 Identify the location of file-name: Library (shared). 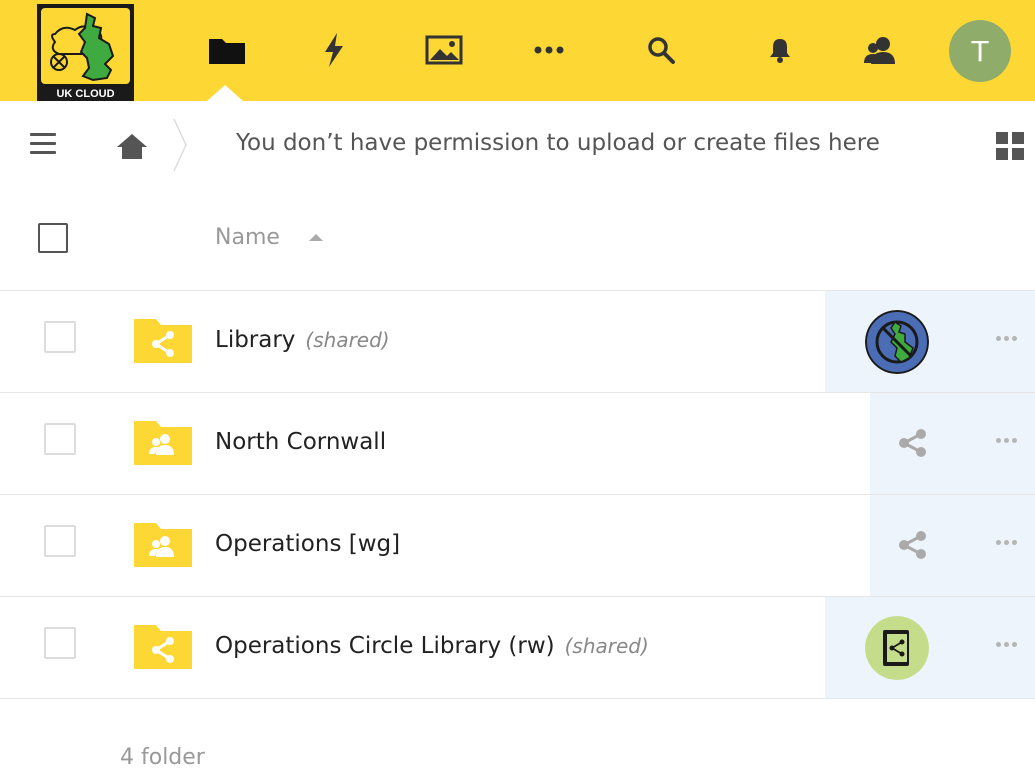
(302, 340).